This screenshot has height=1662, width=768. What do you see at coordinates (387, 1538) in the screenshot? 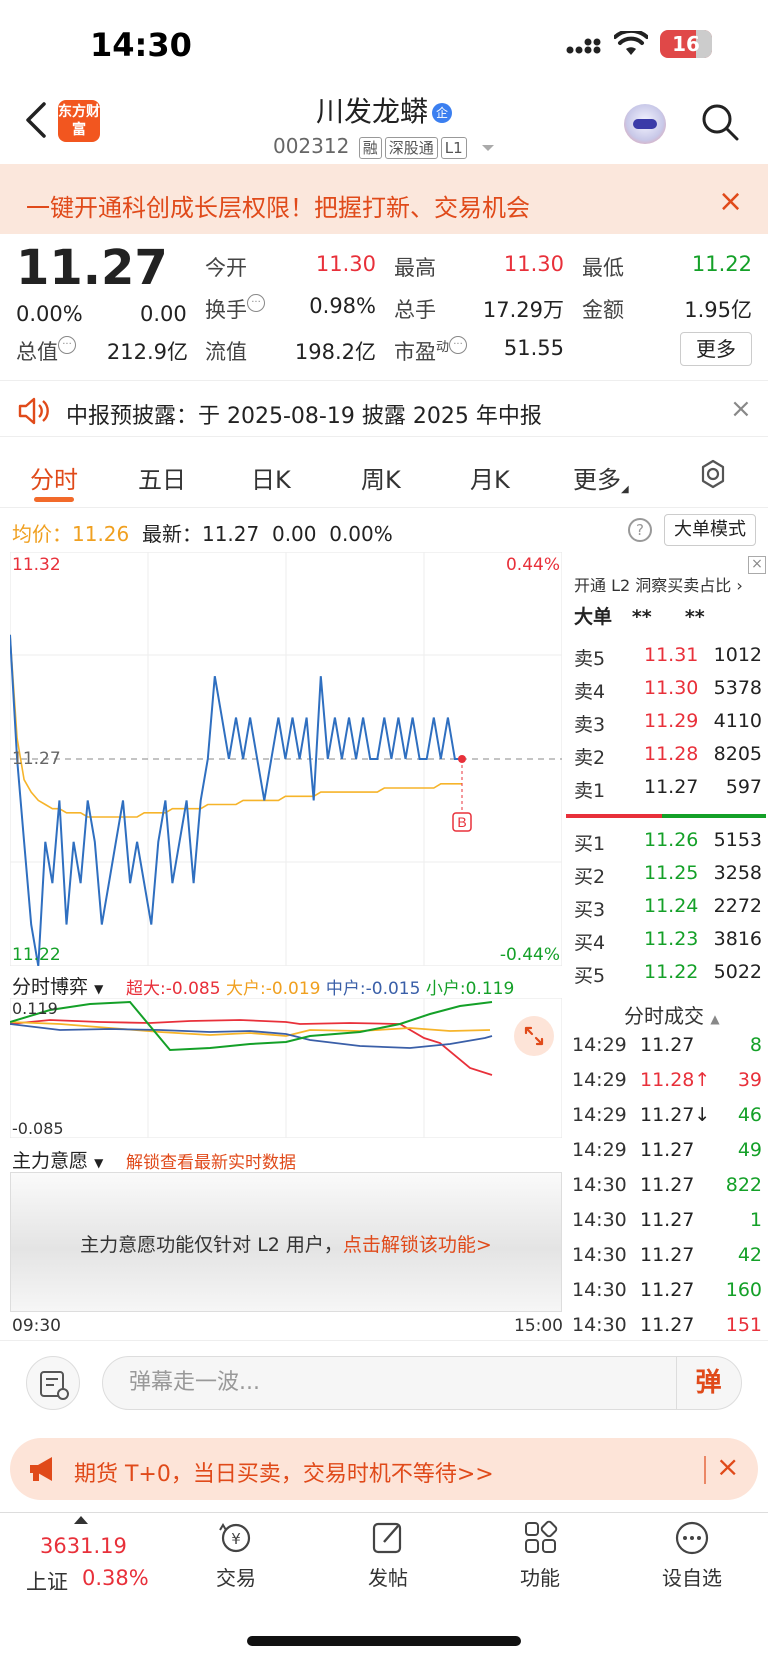
I see `edit-icon` at bounding box center [387, 1538].